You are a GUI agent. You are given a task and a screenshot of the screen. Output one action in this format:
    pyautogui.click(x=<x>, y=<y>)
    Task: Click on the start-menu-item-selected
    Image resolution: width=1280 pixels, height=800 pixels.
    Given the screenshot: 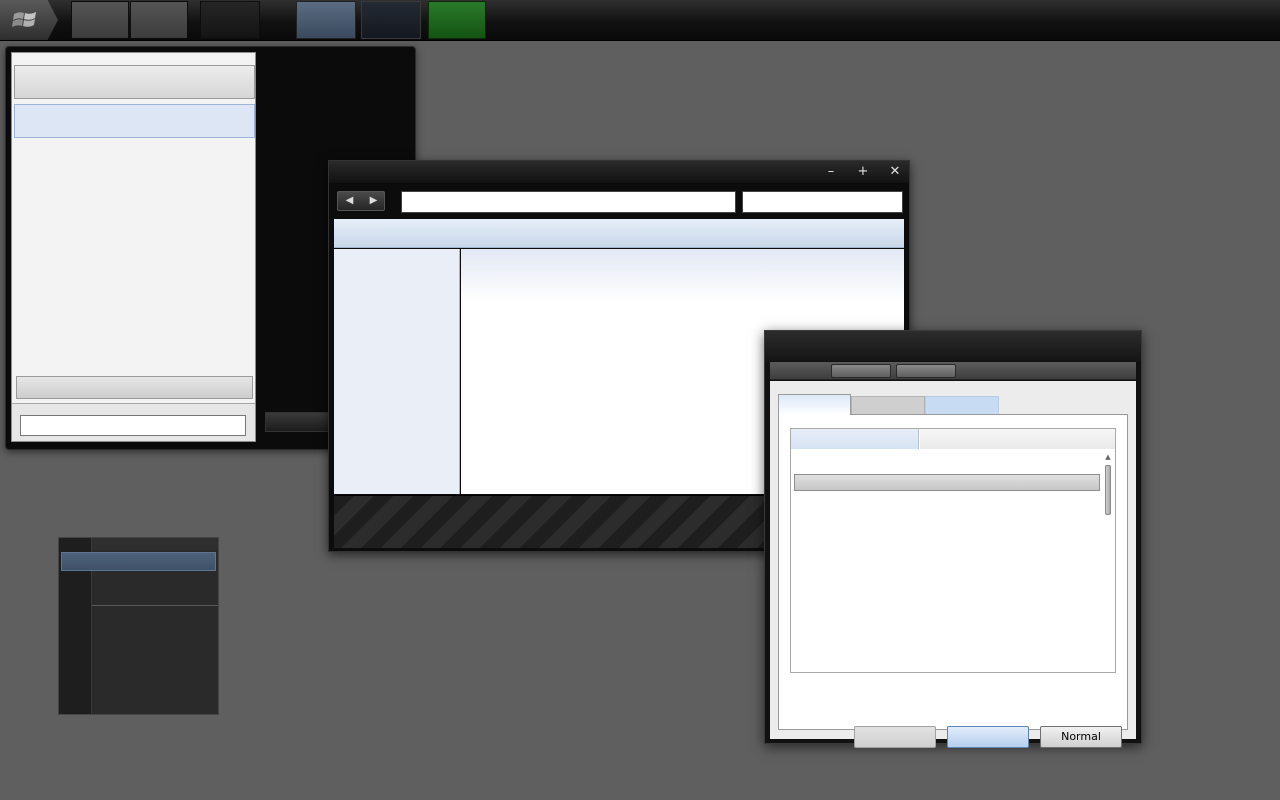 What is the action you would take?
    pyautogui.click(x=134, y=121)
    